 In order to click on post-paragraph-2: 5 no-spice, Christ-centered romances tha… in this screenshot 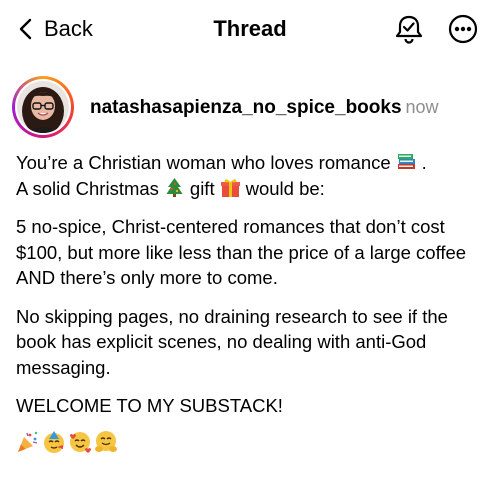, I will do `click(241, 252)`.